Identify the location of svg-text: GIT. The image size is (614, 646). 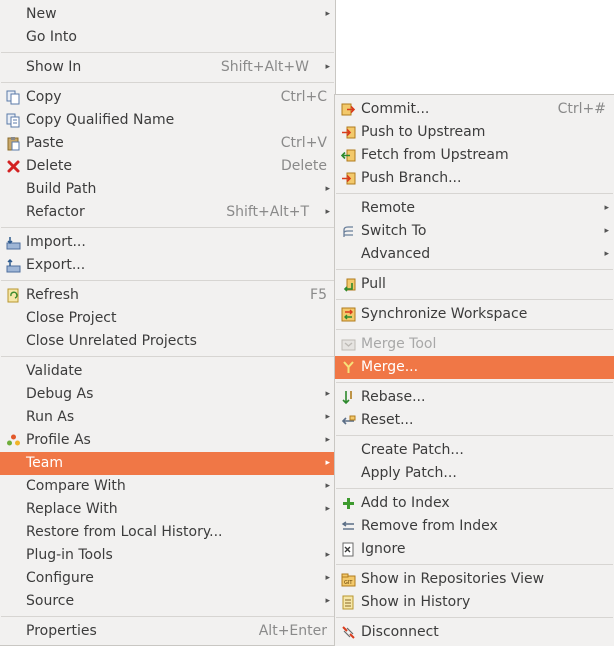
(348, 583).